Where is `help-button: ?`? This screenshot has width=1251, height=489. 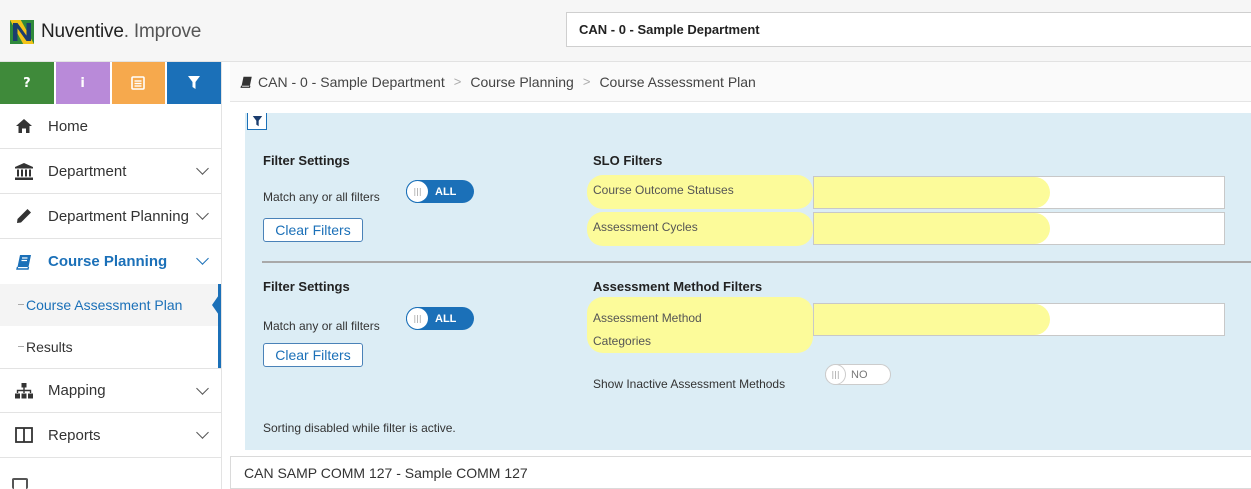 help-button: ? is located at coordinates (27, 83).